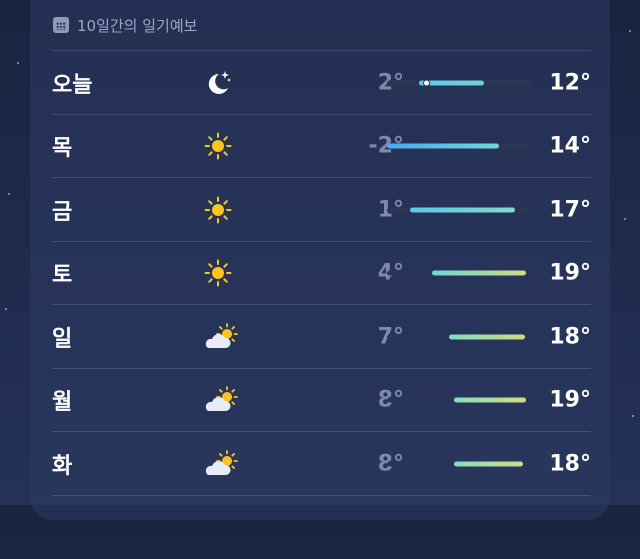  What do you see at coordinates (570, 209) in the screenshot?
I see `high-temp: 17°` at bounding box center [570, 209].